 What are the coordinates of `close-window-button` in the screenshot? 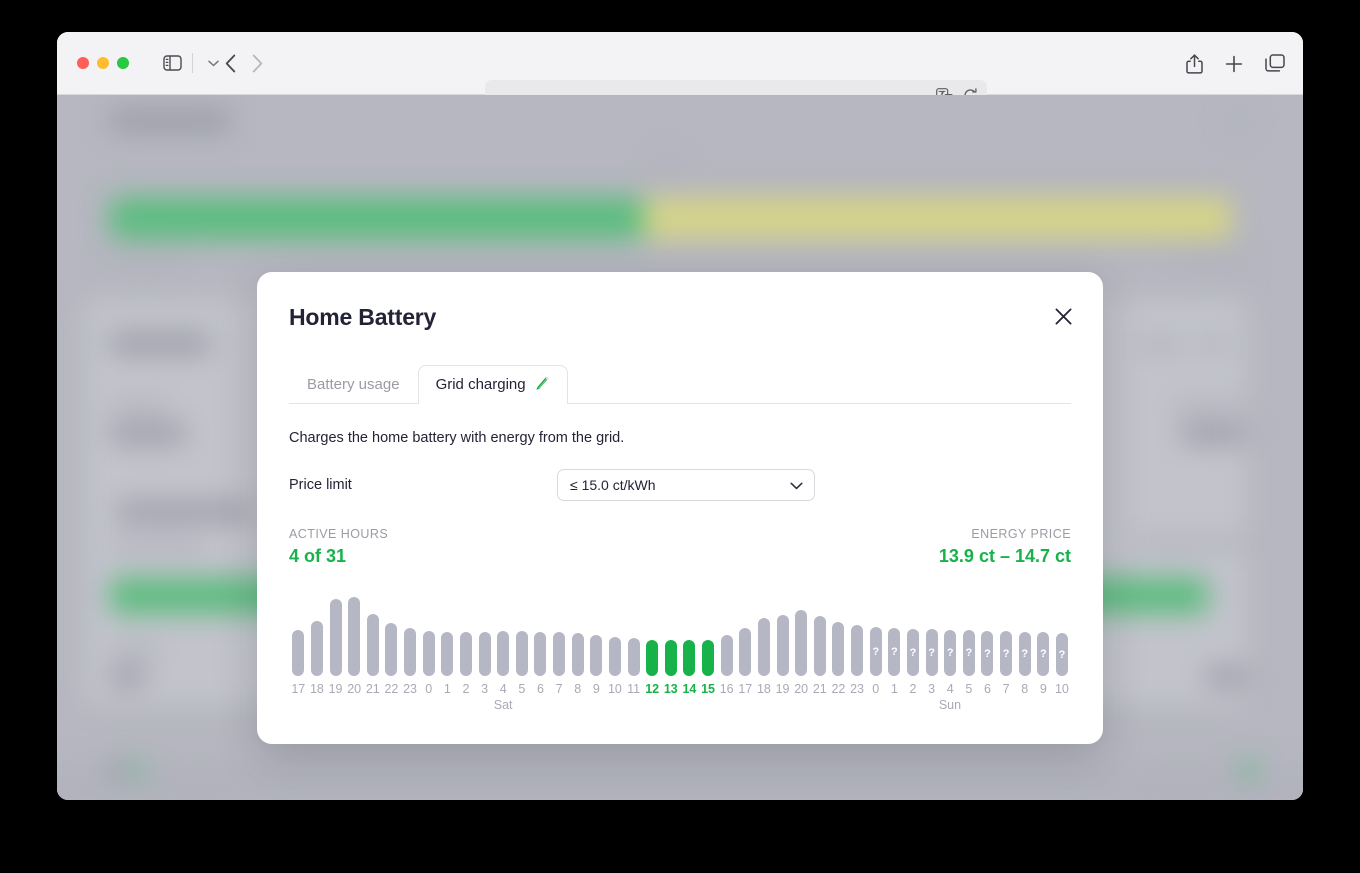 It's located at (83, 63).